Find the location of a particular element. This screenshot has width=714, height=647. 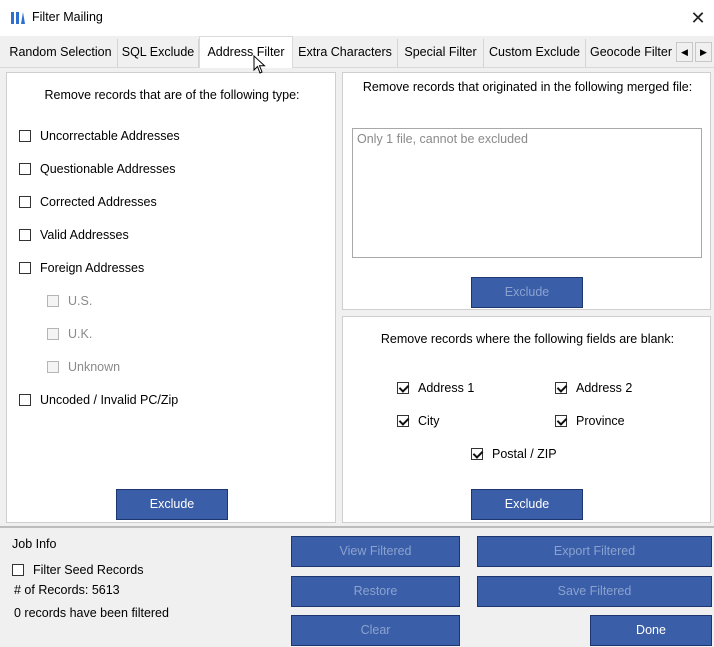

checkbox-label: Province is located at coordinates (600, 421).